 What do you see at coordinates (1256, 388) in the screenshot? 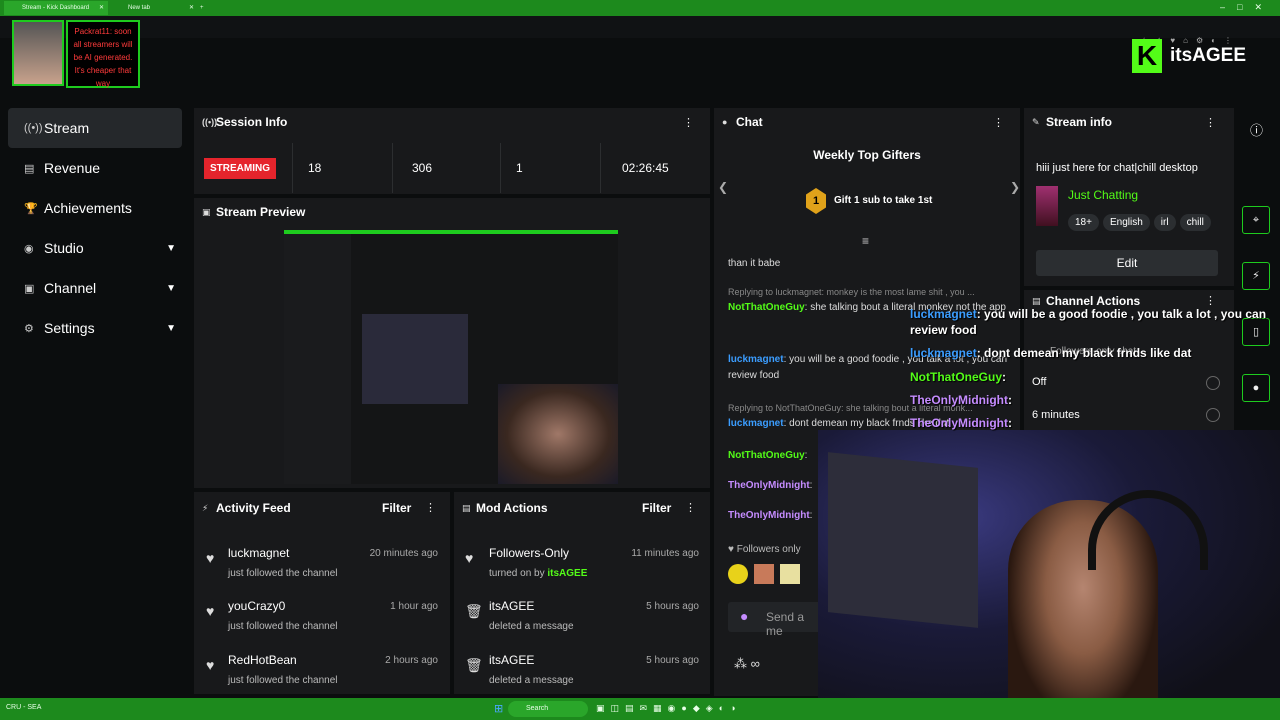
I see `chat-toggle-button: ●` at bounding box center [1256, 388].